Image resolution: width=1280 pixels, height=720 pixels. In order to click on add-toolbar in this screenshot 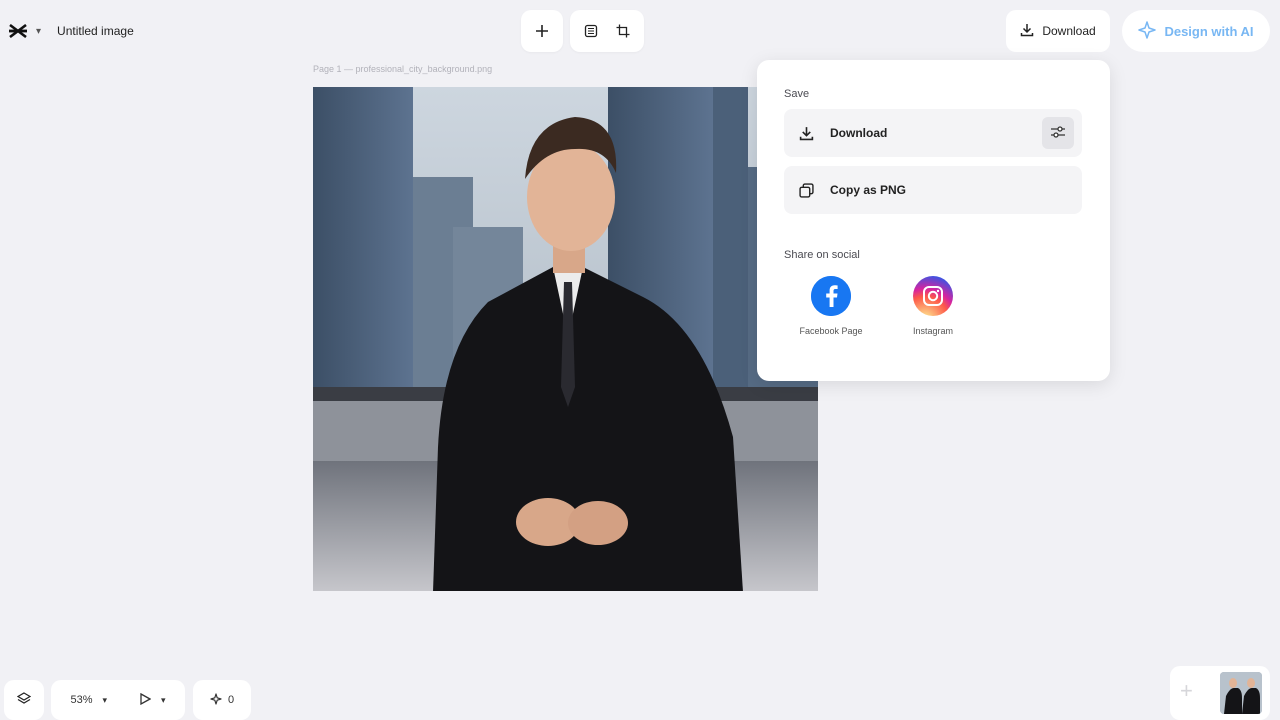, I will do `click(542, 31)`.